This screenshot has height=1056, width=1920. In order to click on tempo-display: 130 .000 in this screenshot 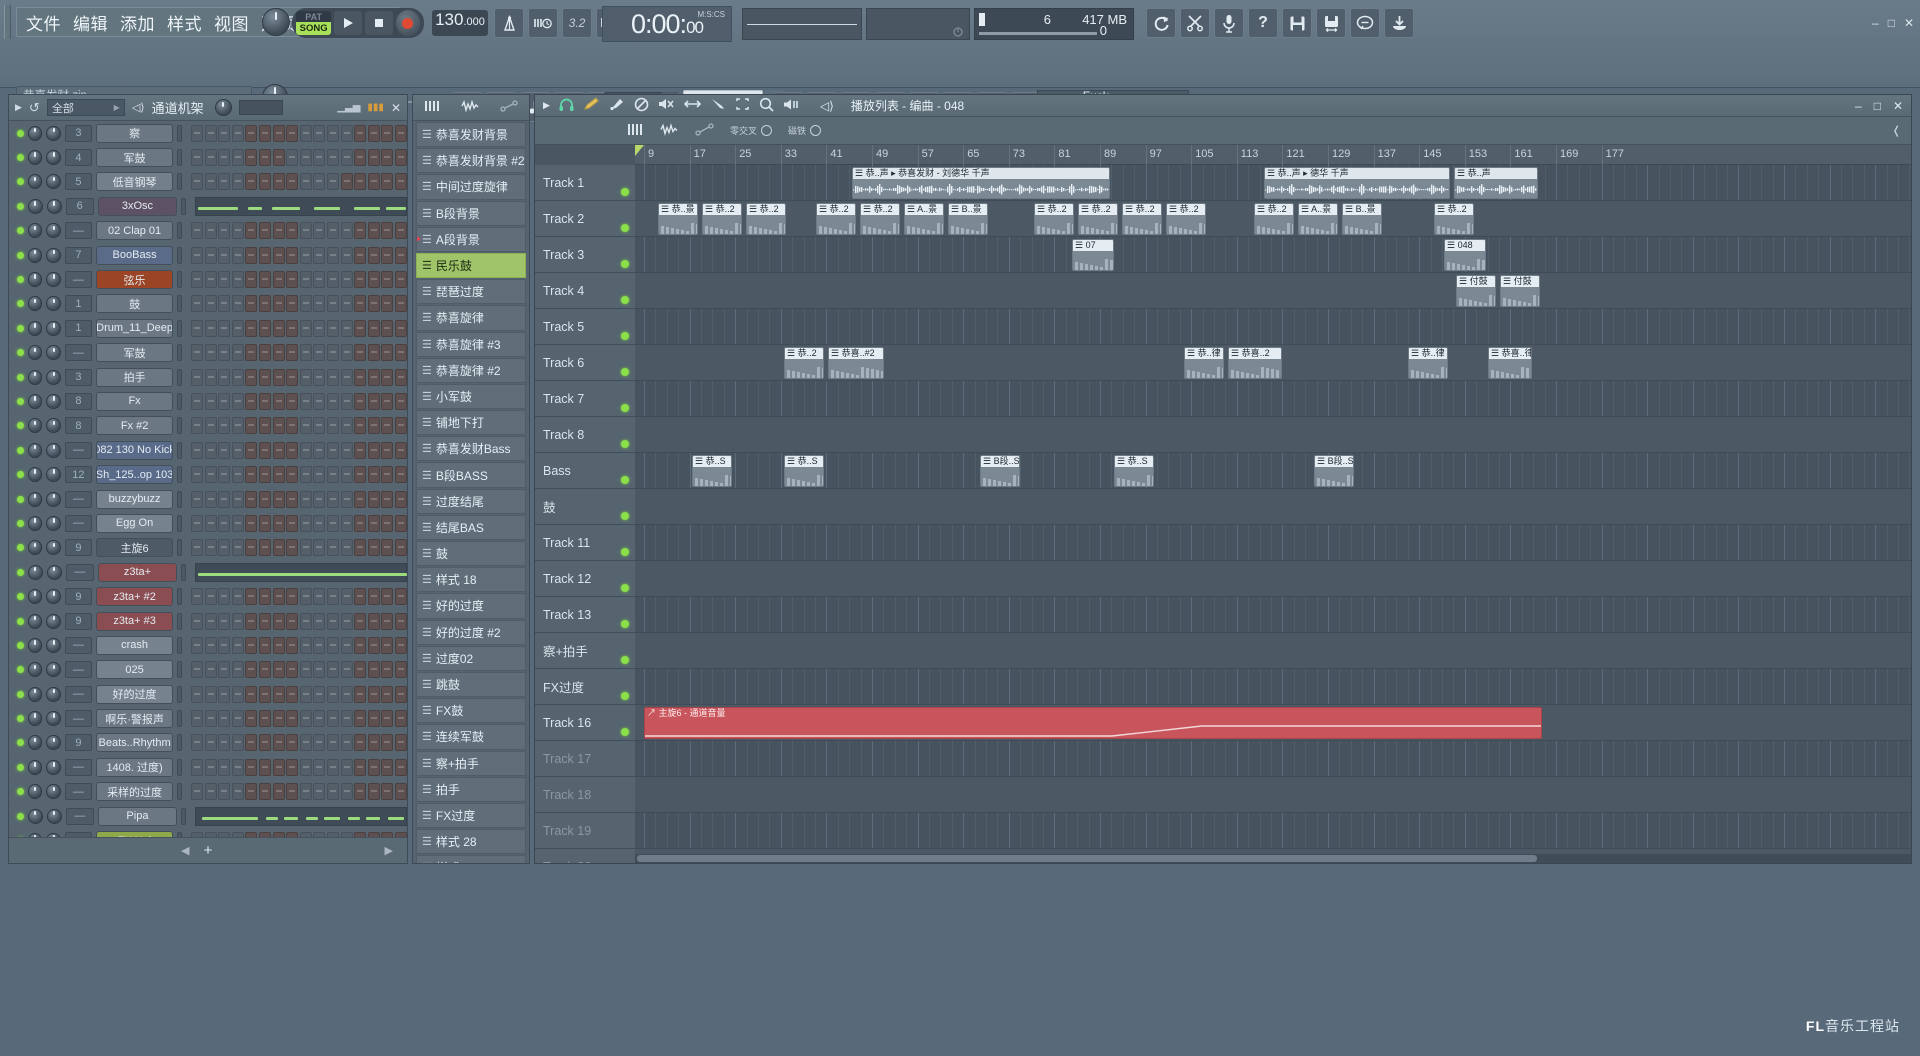, I will do `click(460, 23)`.